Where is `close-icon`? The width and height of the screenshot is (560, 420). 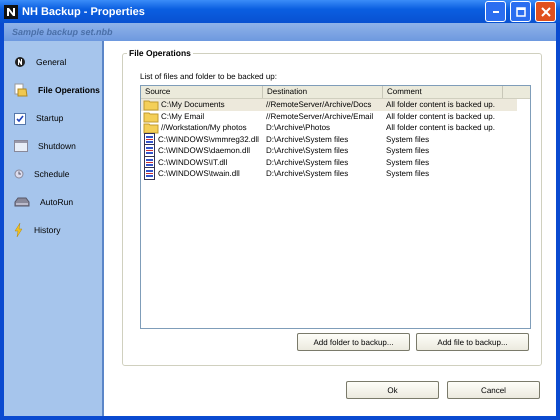 close-icon is located at coordinates (545, 11).